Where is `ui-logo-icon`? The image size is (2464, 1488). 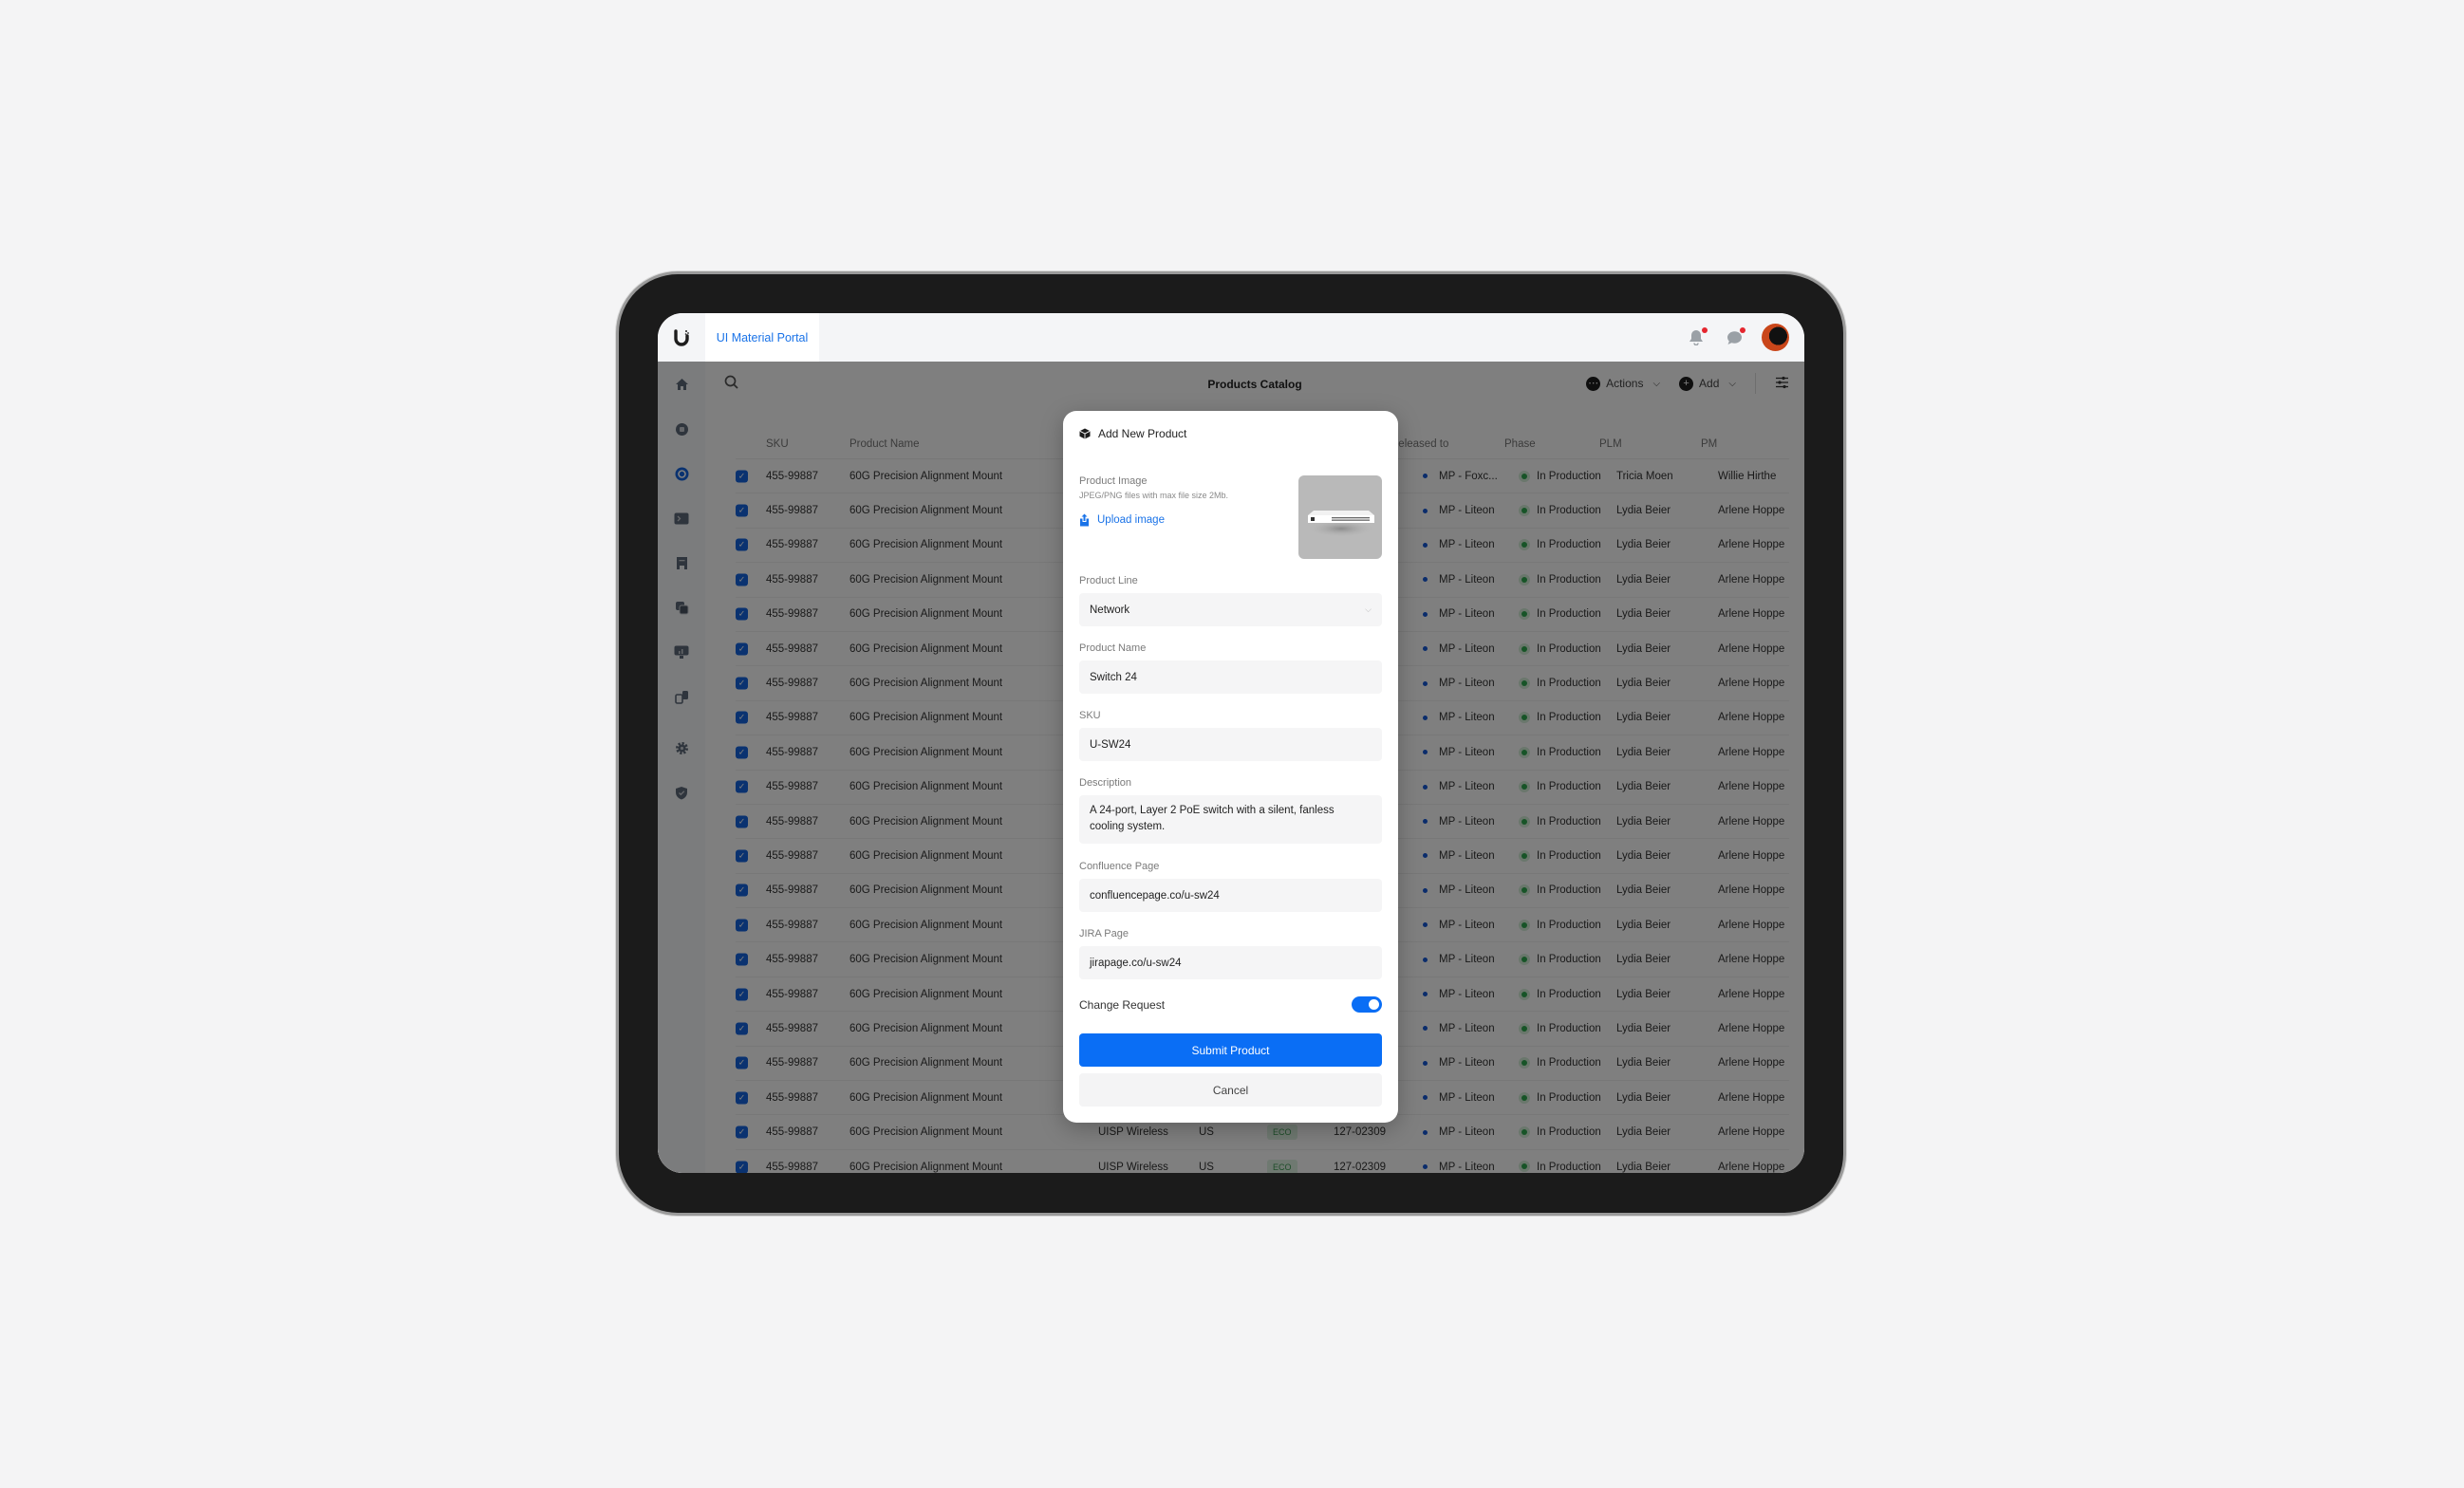 ui-logo-icon is located at coordinates (681, 337).